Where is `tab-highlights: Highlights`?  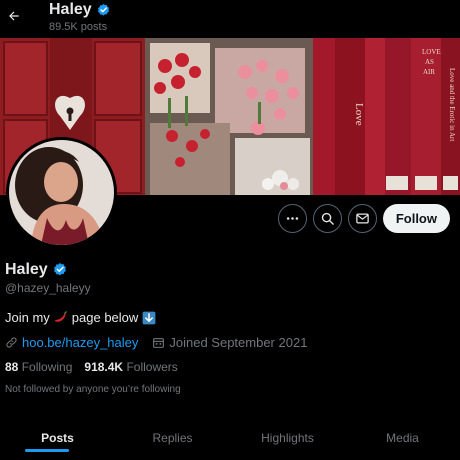 tab-highlights: Highlights is located at coordinates (287, 437).